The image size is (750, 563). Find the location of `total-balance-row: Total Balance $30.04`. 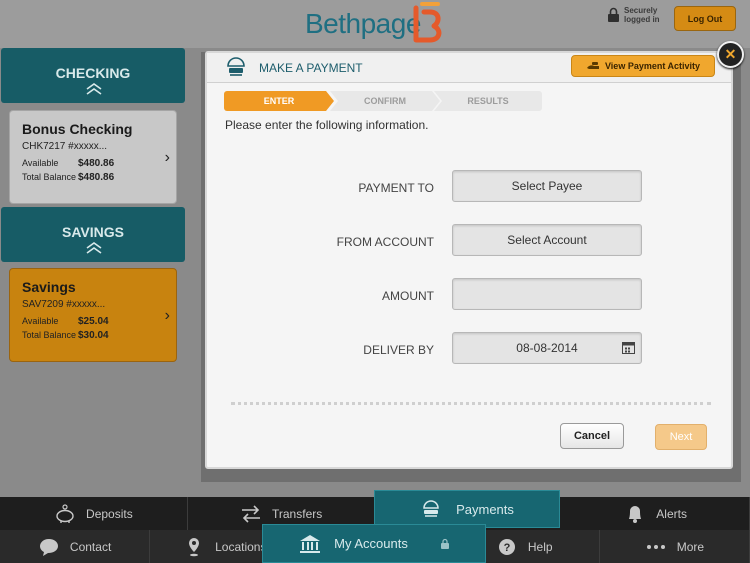

total-balance-row: Total Balance $30.04 is located at coordinates (93, 335).